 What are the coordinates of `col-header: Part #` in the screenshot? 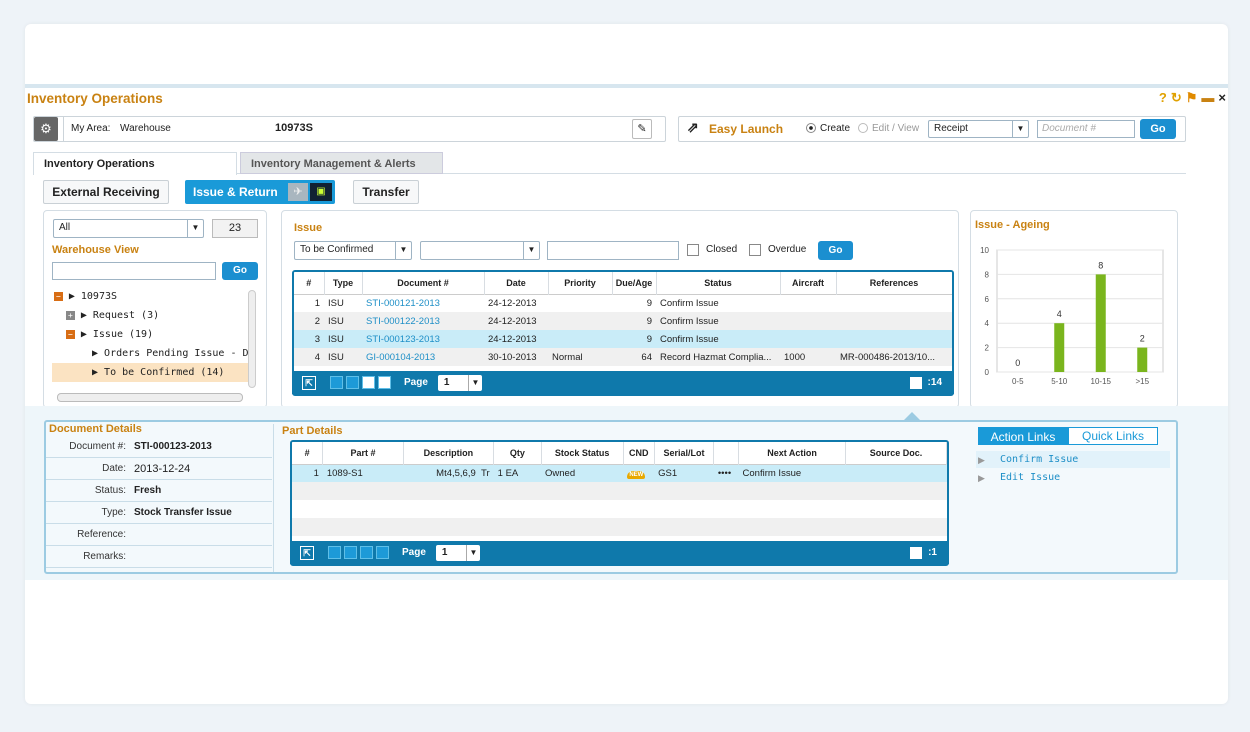 It's located at (363, 453).